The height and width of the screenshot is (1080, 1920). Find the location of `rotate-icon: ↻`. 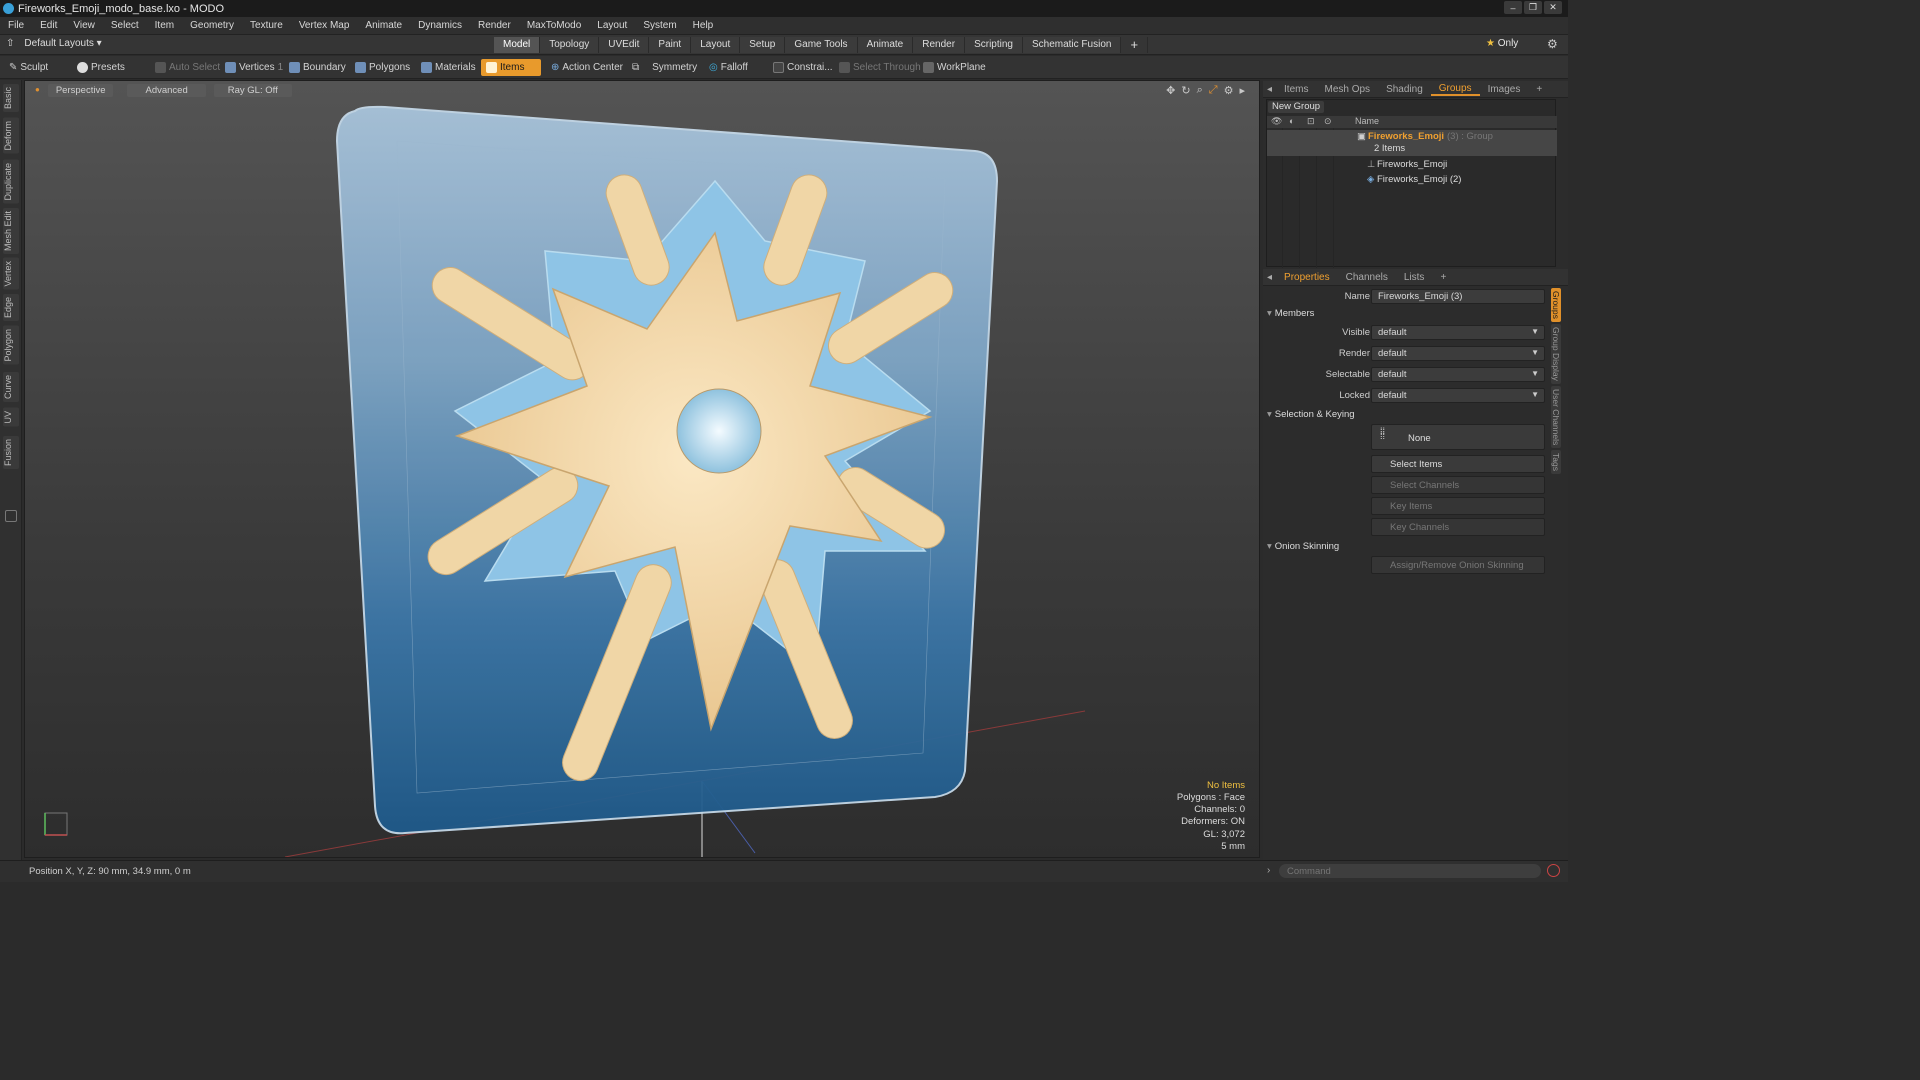

rotate-icon: ↻ is located at coordinates (1185, 90).